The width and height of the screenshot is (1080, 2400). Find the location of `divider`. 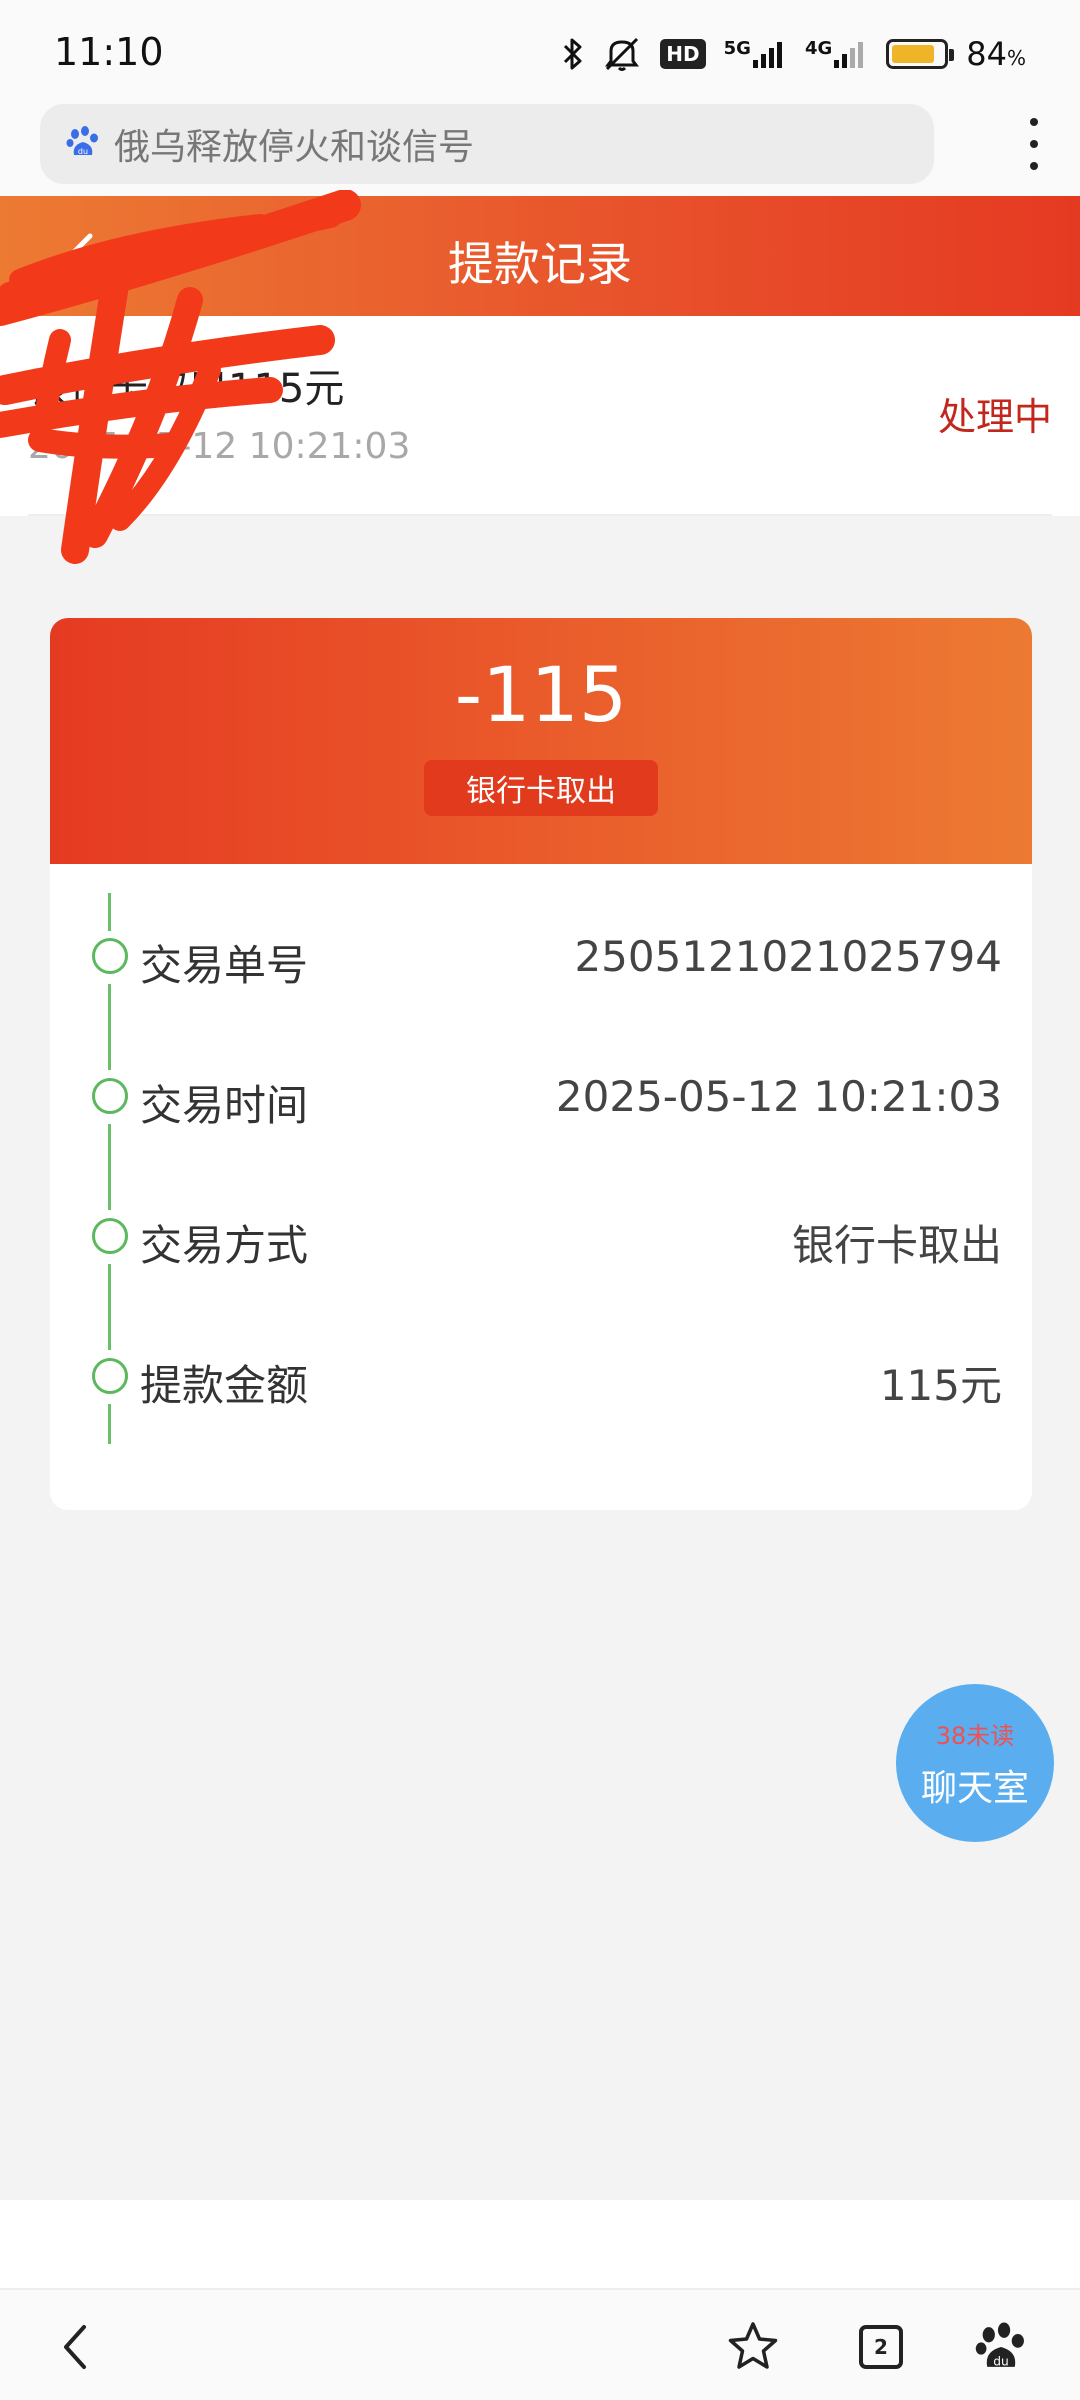

divider is located at coordinates (540, 515).